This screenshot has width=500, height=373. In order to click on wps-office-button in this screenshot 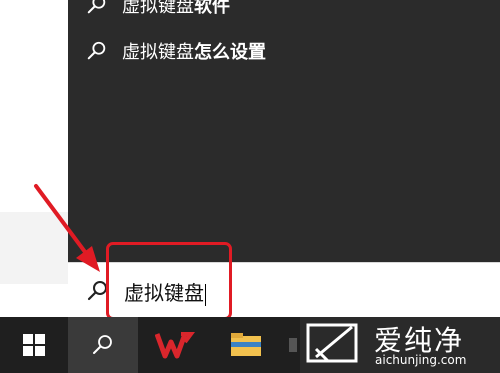, I will do `click(175, 345)`.